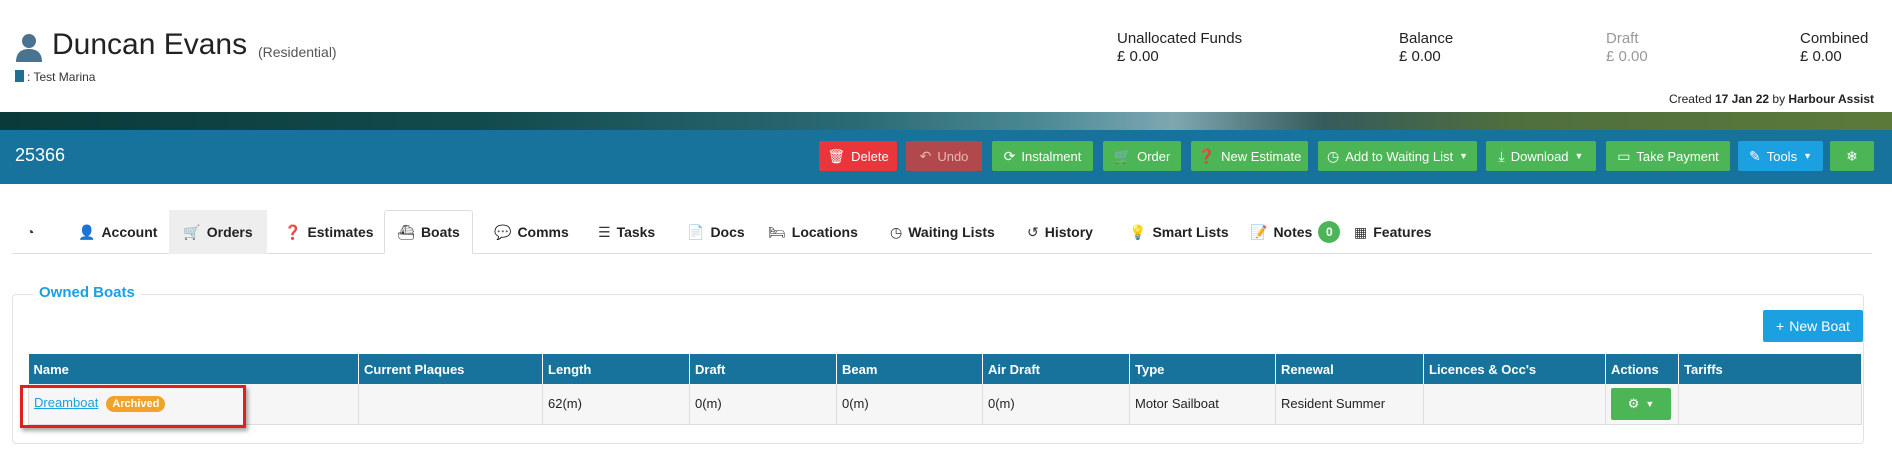 This screenshot has width=1892, height=450. Describe the element at coordinates (836, 155) in the screenshot. I see `trash-icon: 🗑` at that location.